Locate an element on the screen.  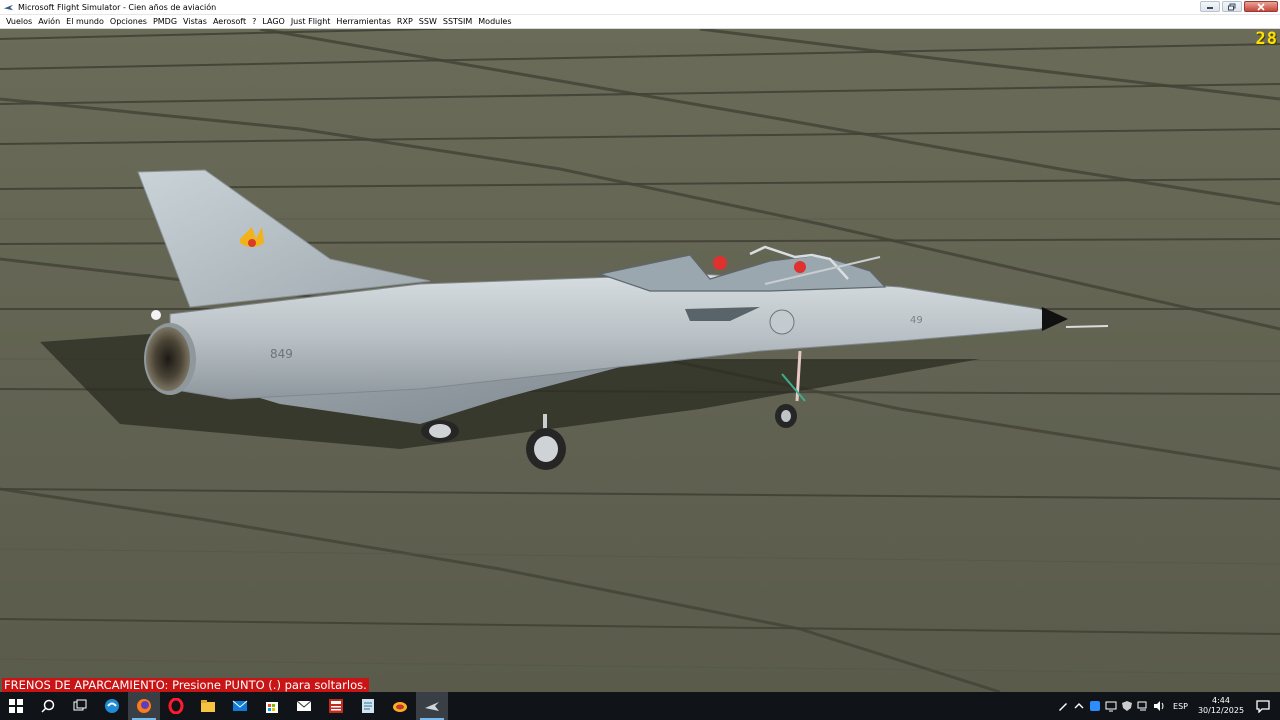
airplane-icon is located at coordinates (8, 7).